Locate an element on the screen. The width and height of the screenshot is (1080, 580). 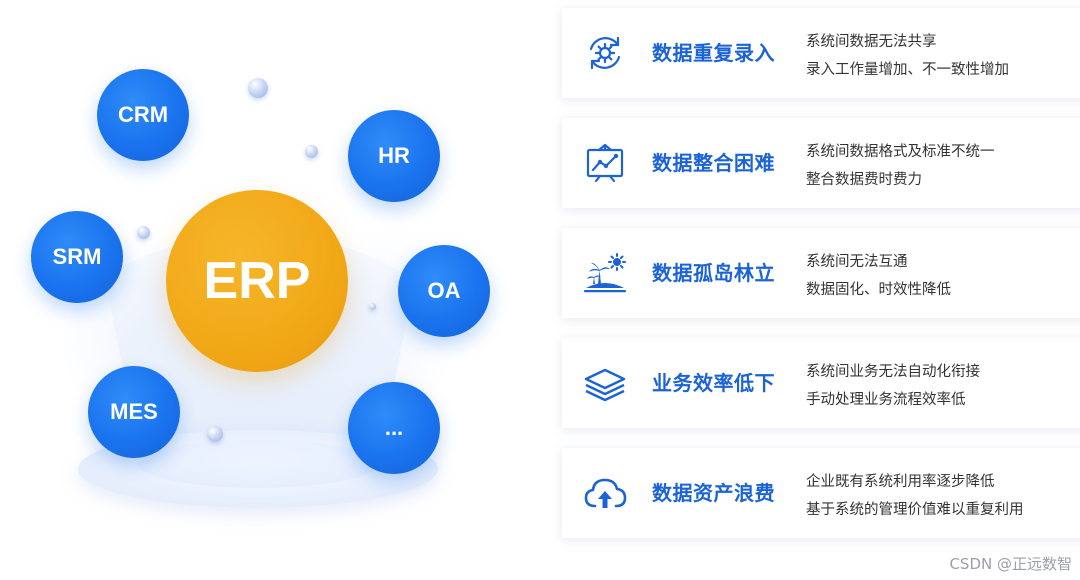
problem-card-integration: 数据整合困难 系统间数据格式及标准不统一 整合数据费时费力 is located at coordinates (821, 163).